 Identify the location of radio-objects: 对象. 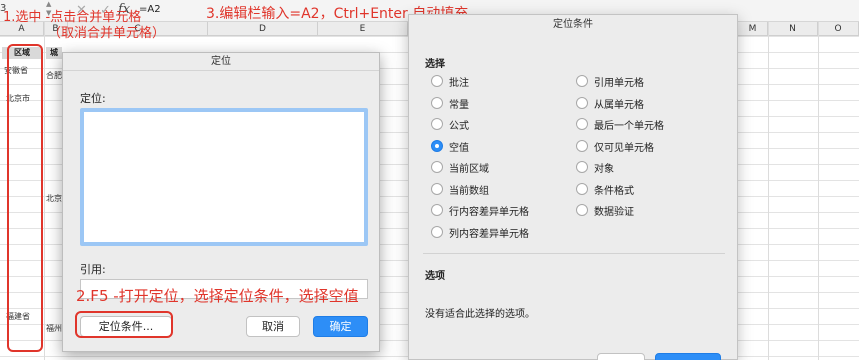
(595, 167).